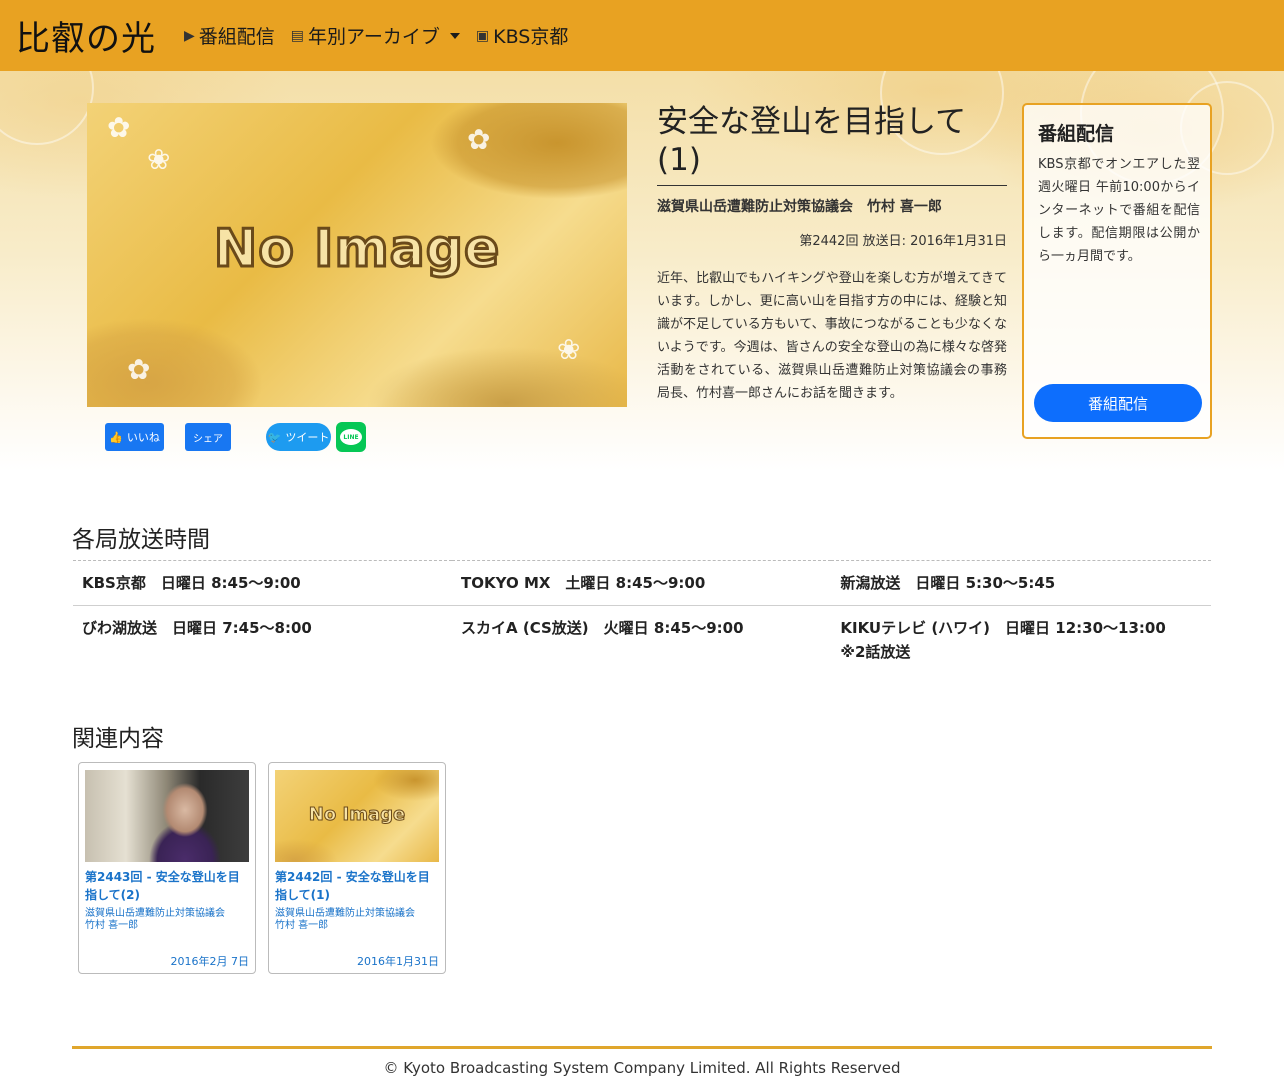 This screenshot has width=1284, height=1077. I want to click on video-icon: ▶, so click(189, 35).